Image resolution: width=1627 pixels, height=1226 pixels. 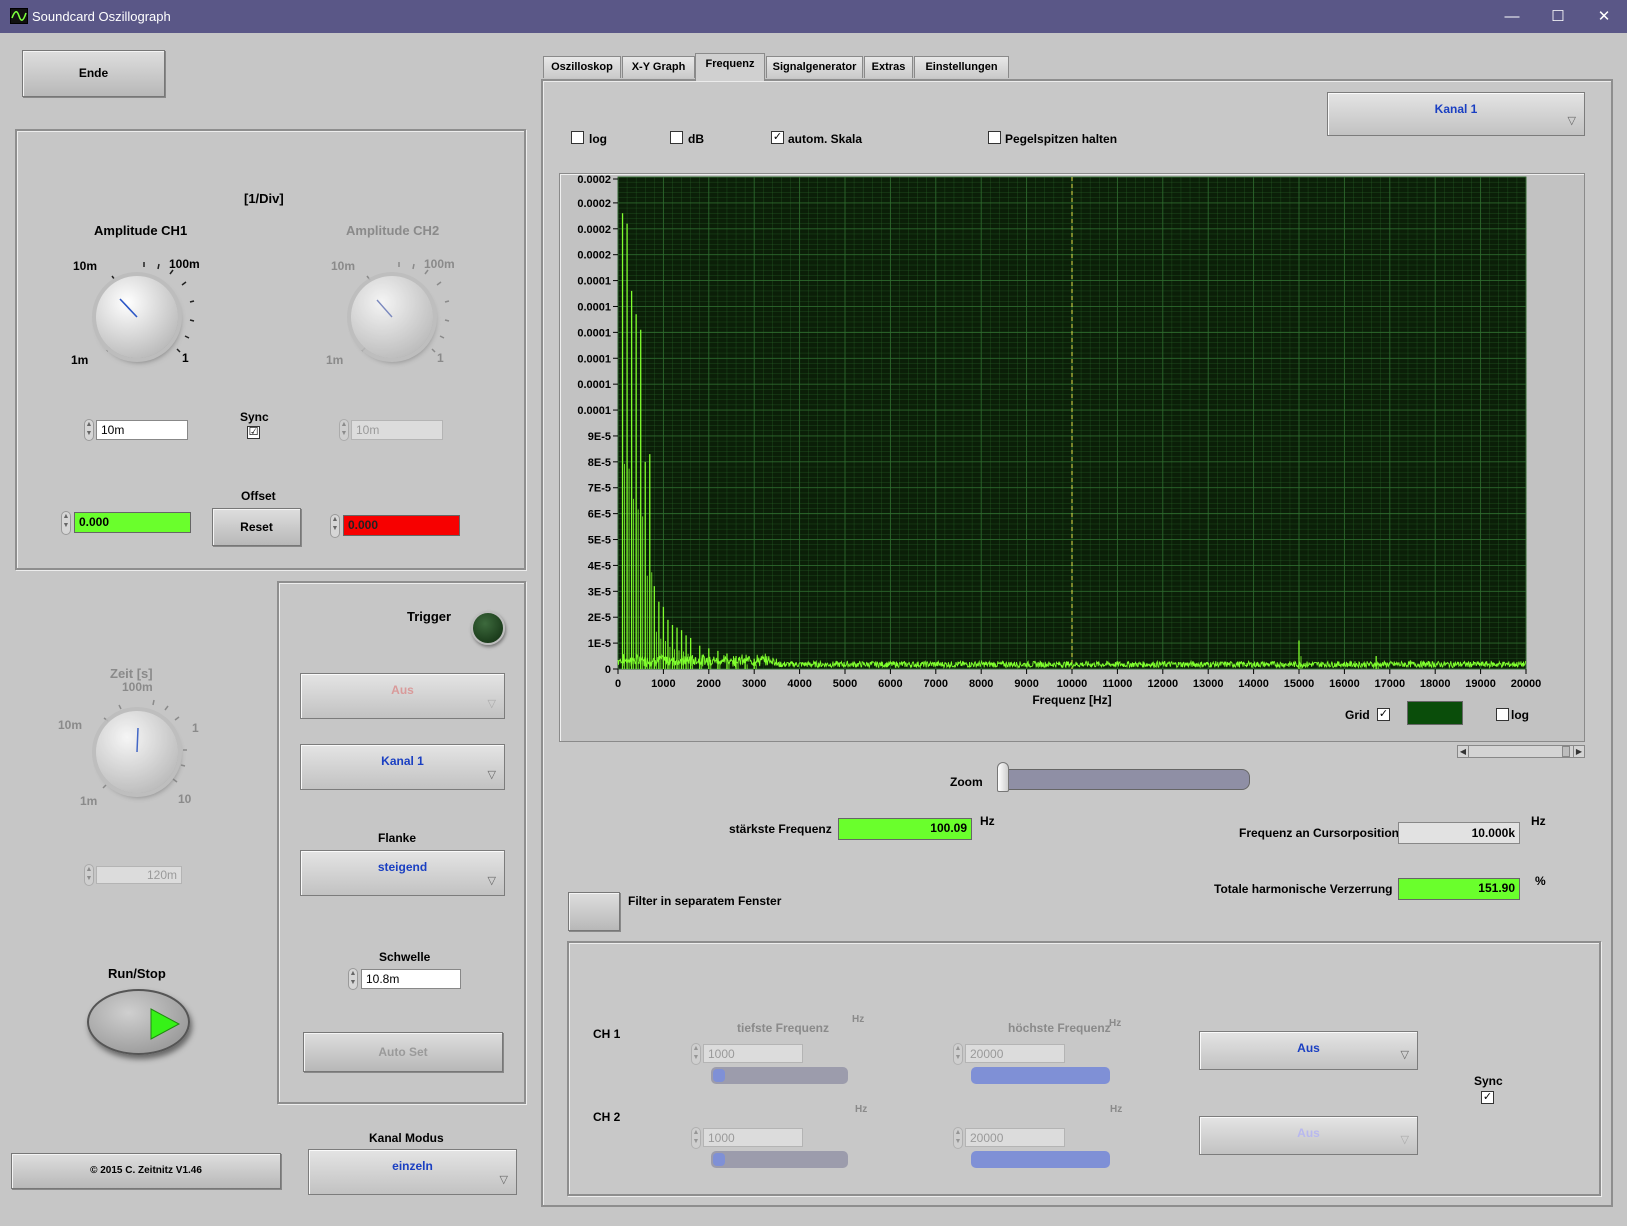 I want to click on x-tick-label: 14000, so click(x=1253, y=684).